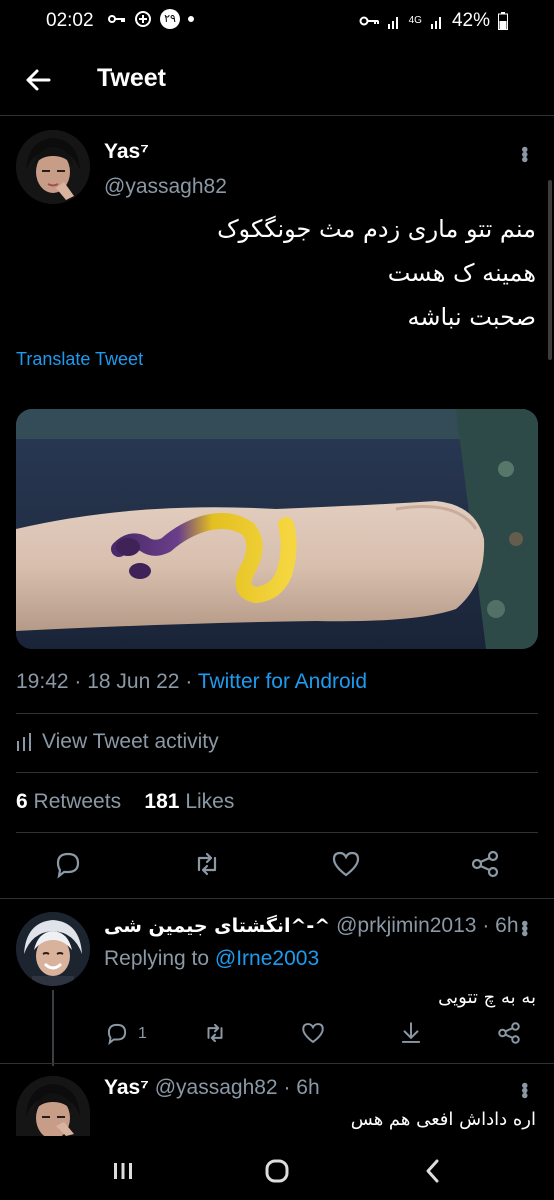  I want to click on recent-apps-icon, so click(123, 1171).